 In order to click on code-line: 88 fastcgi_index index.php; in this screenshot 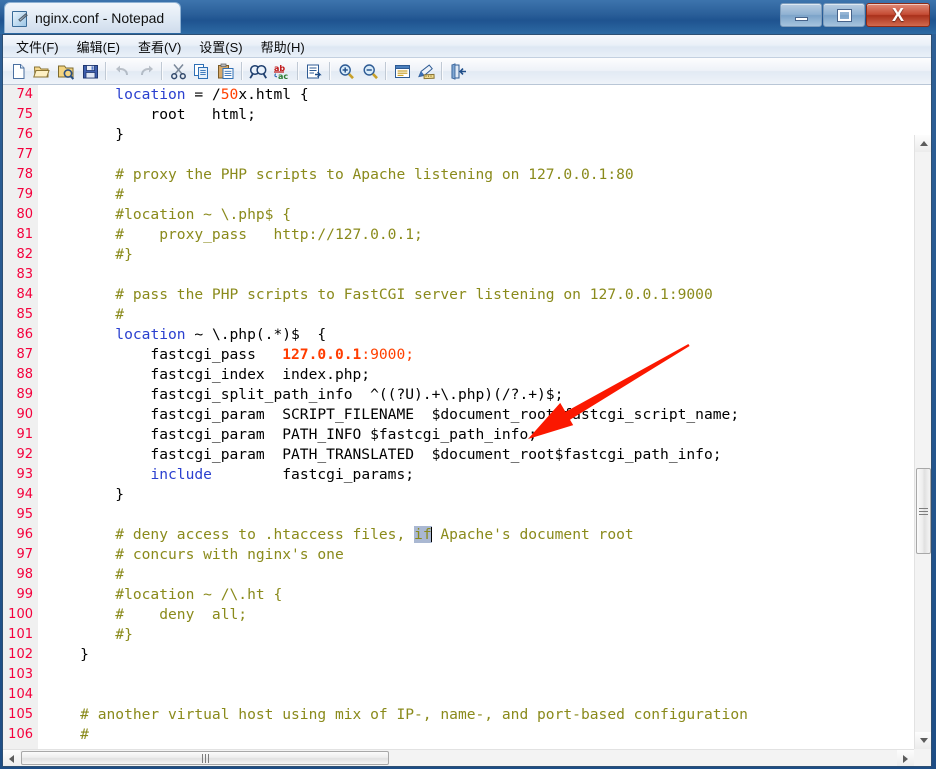, I will do `click(467, 375)`.